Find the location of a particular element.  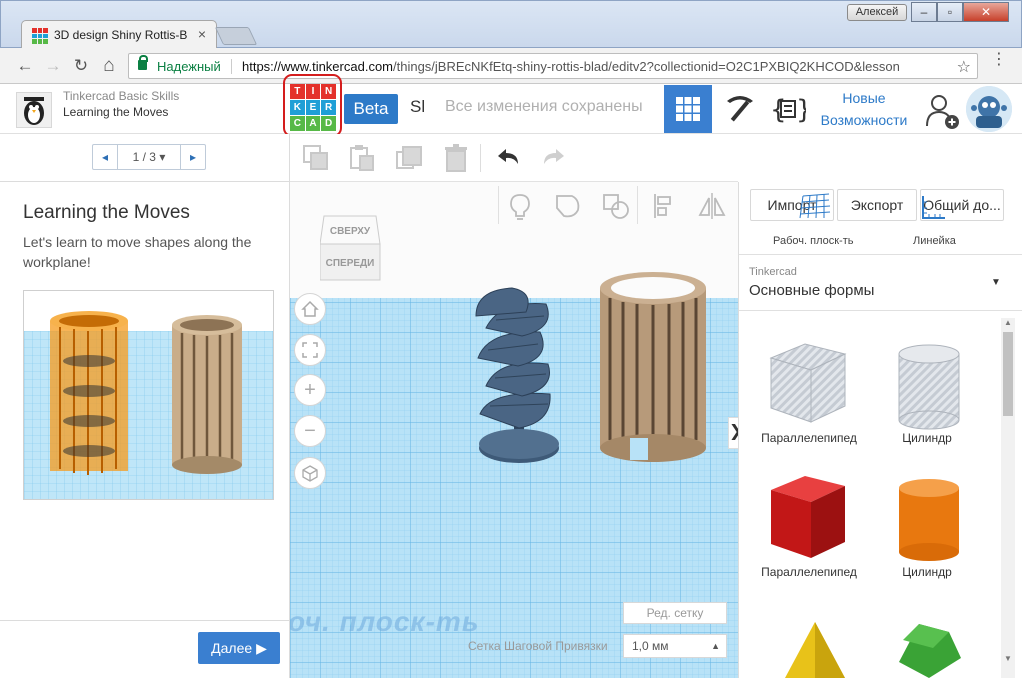

shape-box-hole is located at coordinates (813, 382).